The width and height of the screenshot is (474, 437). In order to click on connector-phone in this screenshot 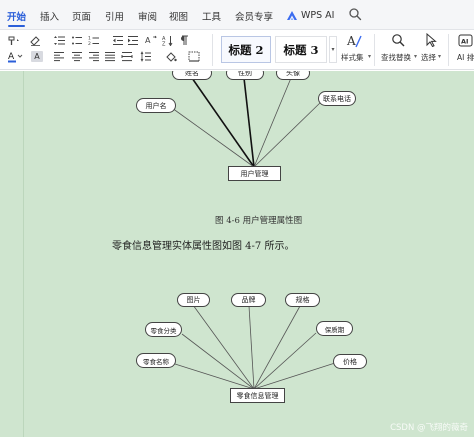, I will do `click(288, 134)`.